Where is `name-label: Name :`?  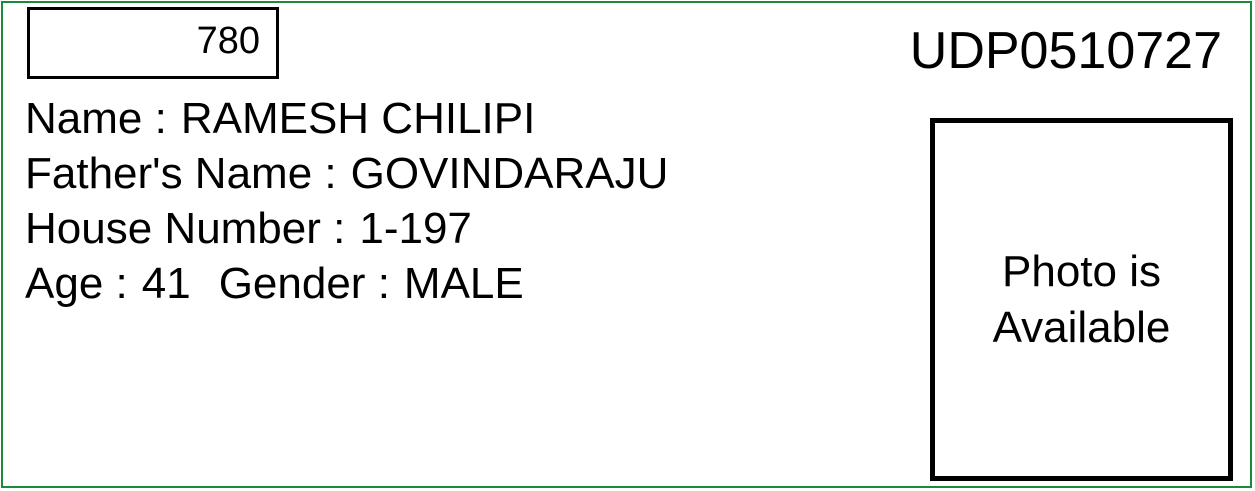 name-label: Name : is located at coordinates (96, 118).